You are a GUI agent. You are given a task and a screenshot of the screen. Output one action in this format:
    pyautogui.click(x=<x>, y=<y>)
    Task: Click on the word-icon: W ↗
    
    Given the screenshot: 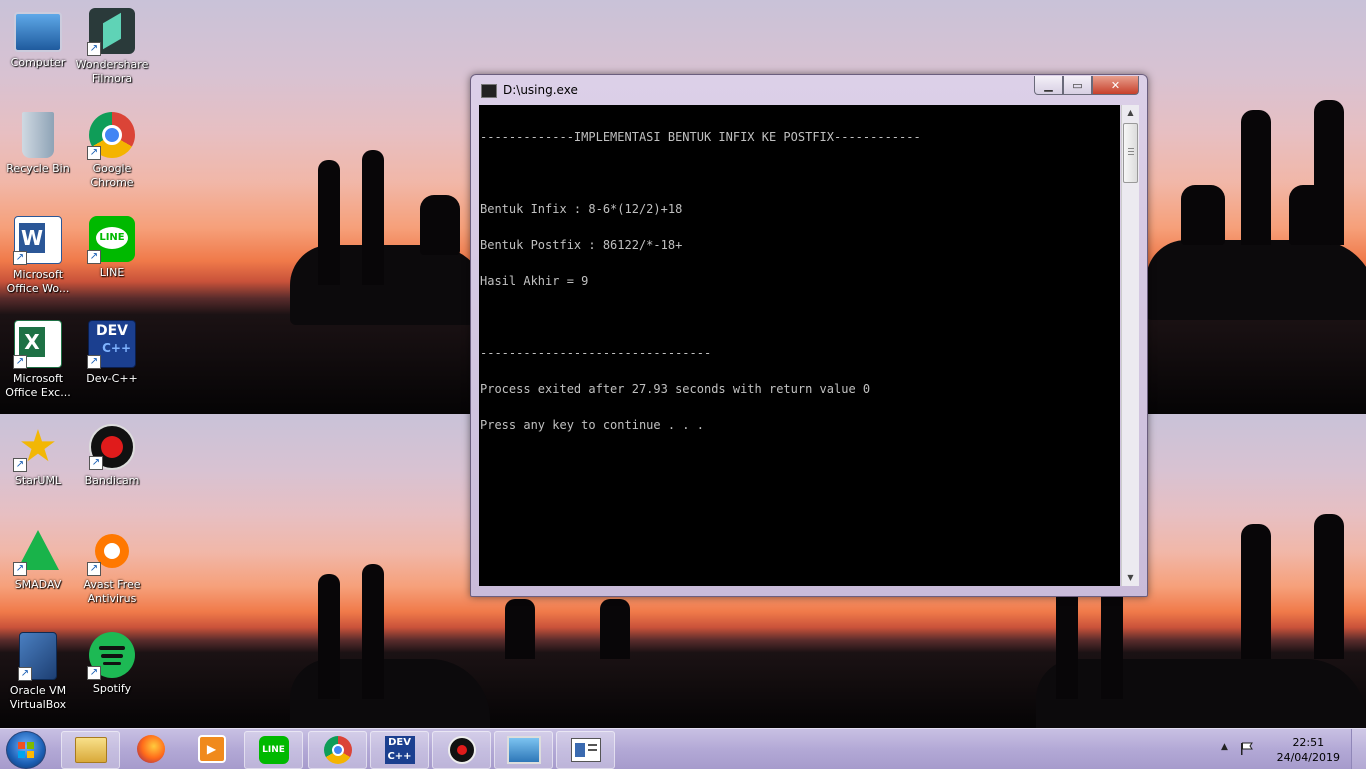 What is the action you would take?
    pyautogui.click(x=37, y=240)
    